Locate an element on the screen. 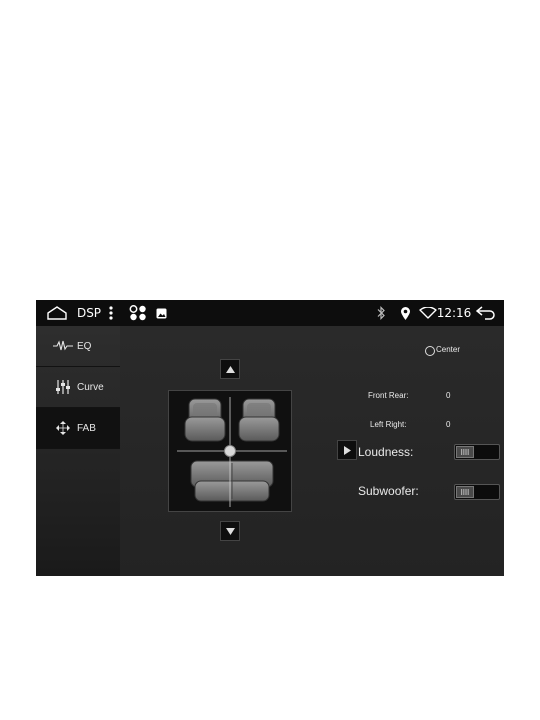 The image size is (540, 720). sidebar-item-label: FAB is located at coordinates (86, 428).